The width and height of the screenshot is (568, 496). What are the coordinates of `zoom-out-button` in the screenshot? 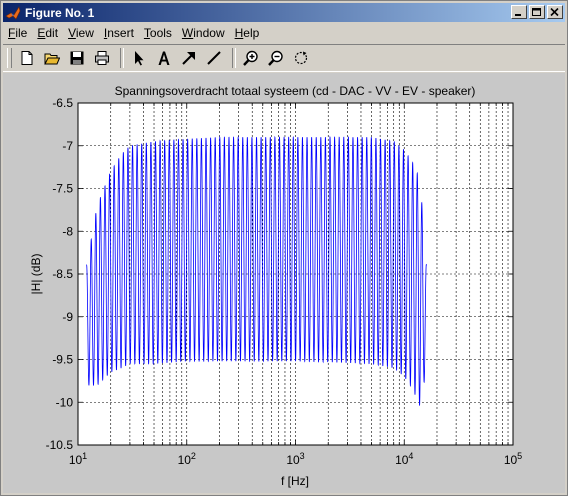 It's located at (276, 58).